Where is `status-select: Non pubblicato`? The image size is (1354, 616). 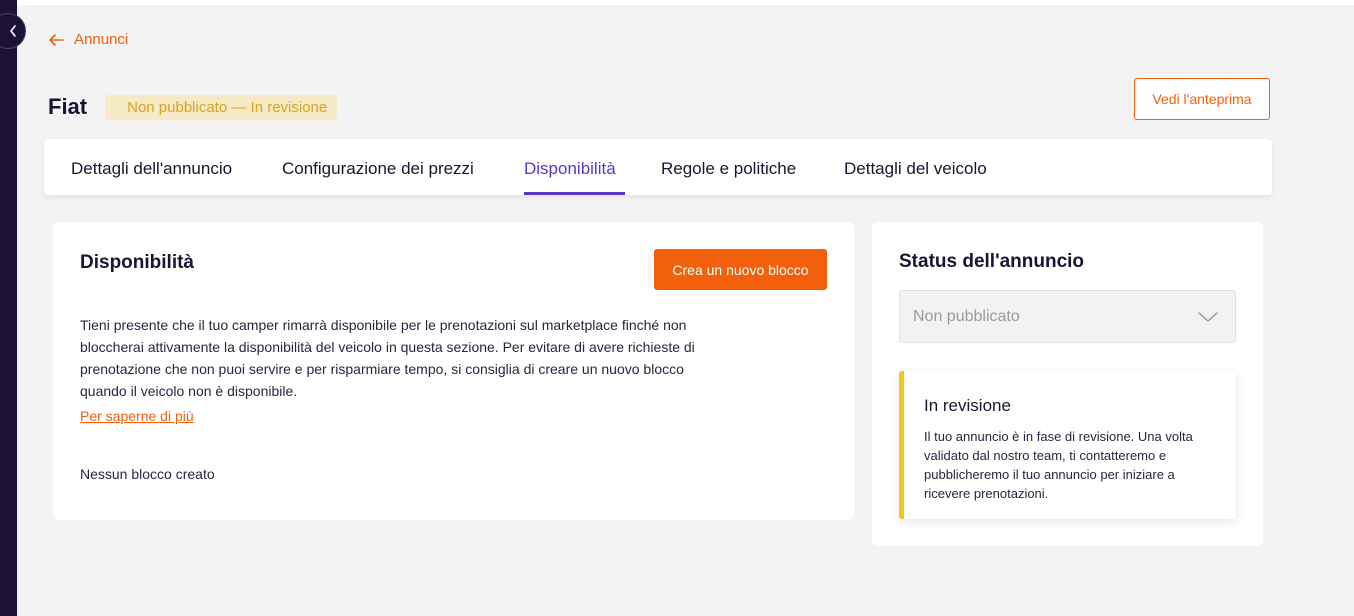
status-select: Non pubblicato is located at coordinates (1067, 316).